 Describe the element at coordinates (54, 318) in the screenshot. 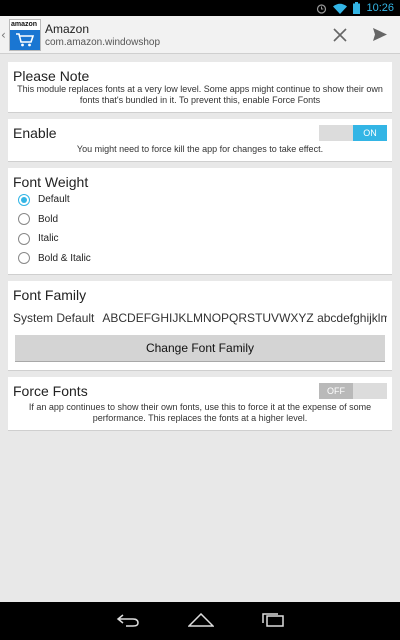

I see `current-font-name: System Default` at that location.